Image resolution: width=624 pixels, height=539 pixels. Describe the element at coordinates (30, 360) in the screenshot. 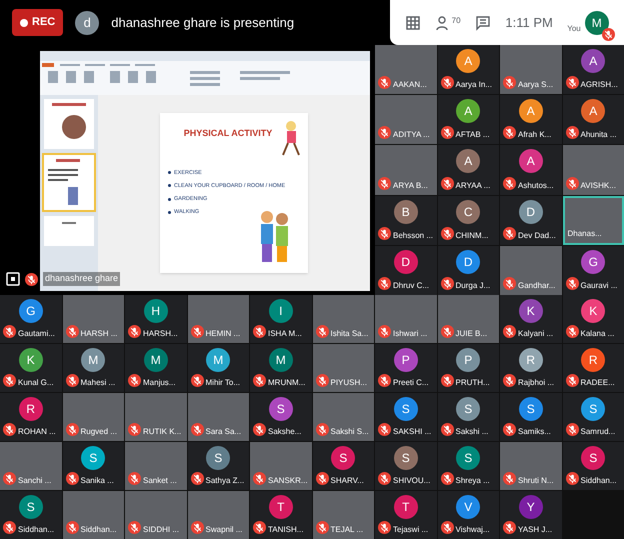

I see `participant-avatar: K` at that location.